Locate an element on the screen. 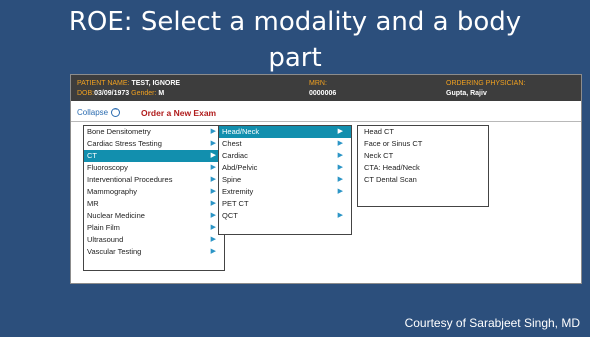  body-part-item: QCT ▶ is located at coordinates (285, 216).